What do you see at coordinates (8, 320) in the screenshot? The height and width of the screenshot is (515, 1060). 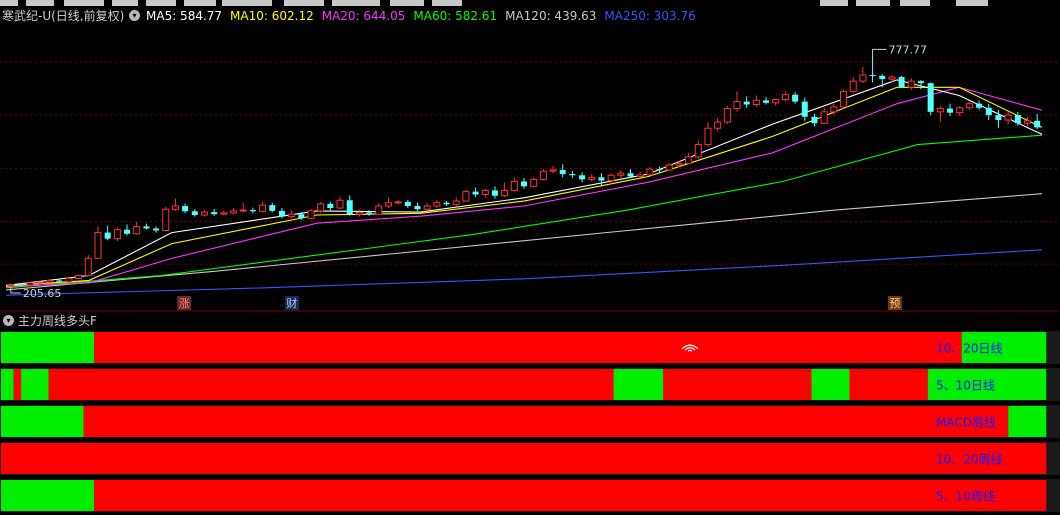 I see `indicator-toggle-icon: ▾` at bounding box center [8, 320].